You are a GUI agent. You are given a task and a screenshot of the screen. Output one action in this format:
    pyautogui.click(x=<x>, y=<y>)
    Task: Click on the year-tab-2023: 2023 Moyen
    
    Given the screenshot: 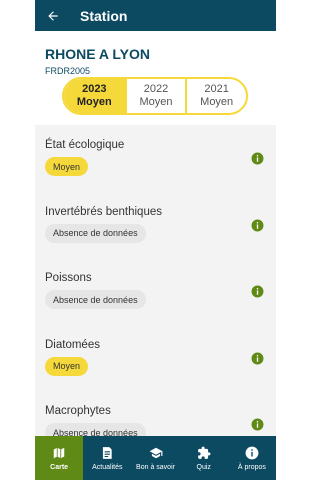 What is the action you would take?
    pyautogui.click(x=94, y=96)
    